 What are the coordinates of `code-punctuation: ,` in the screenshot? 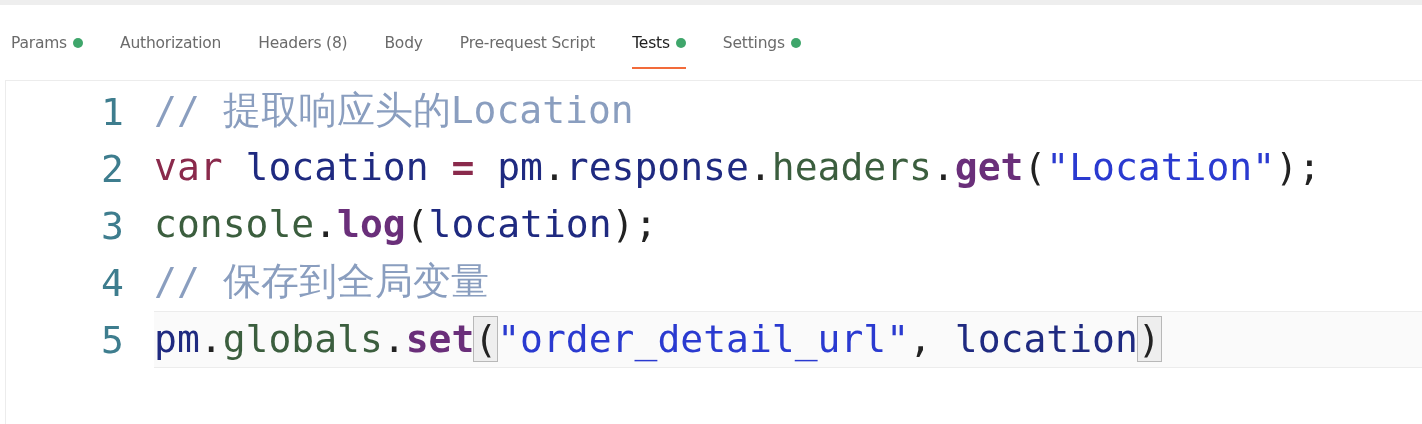 It's located at (920, 339).